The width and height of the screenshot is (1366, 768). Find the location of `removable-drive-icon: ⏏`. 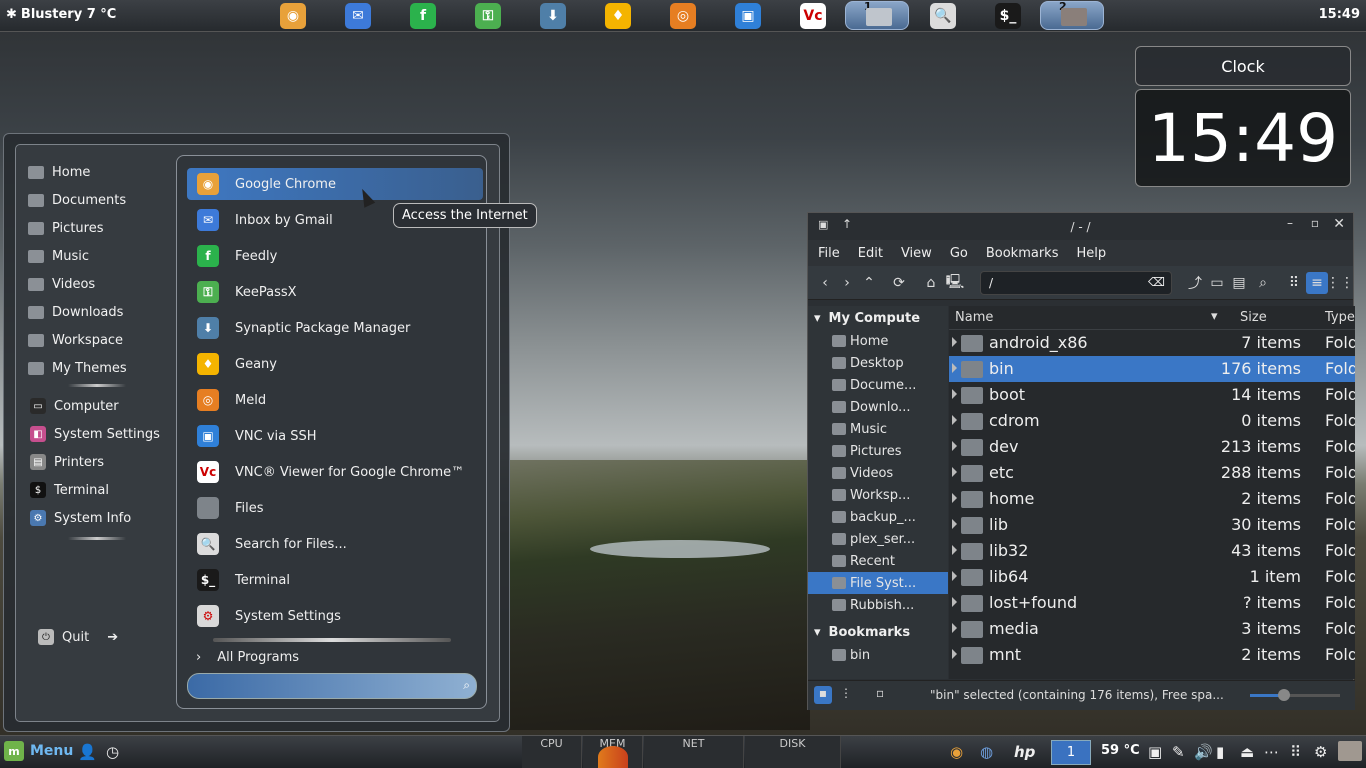

removable-drive-icon: ⏏ is located at coordinates (1247, 752).